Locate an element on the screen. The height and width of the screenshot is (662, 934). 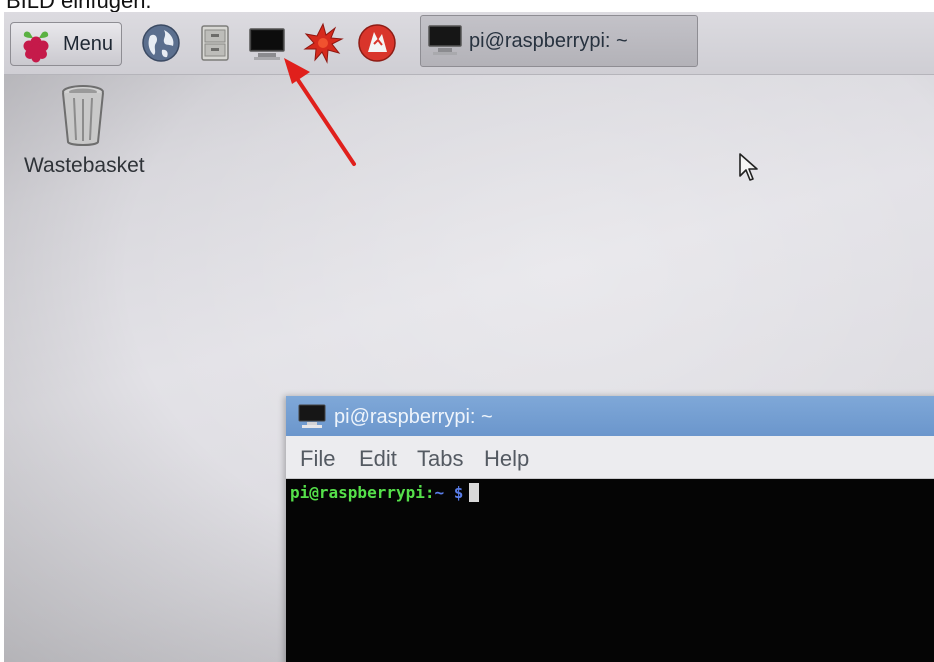
text-cursor is located at coordinates (474, 492).